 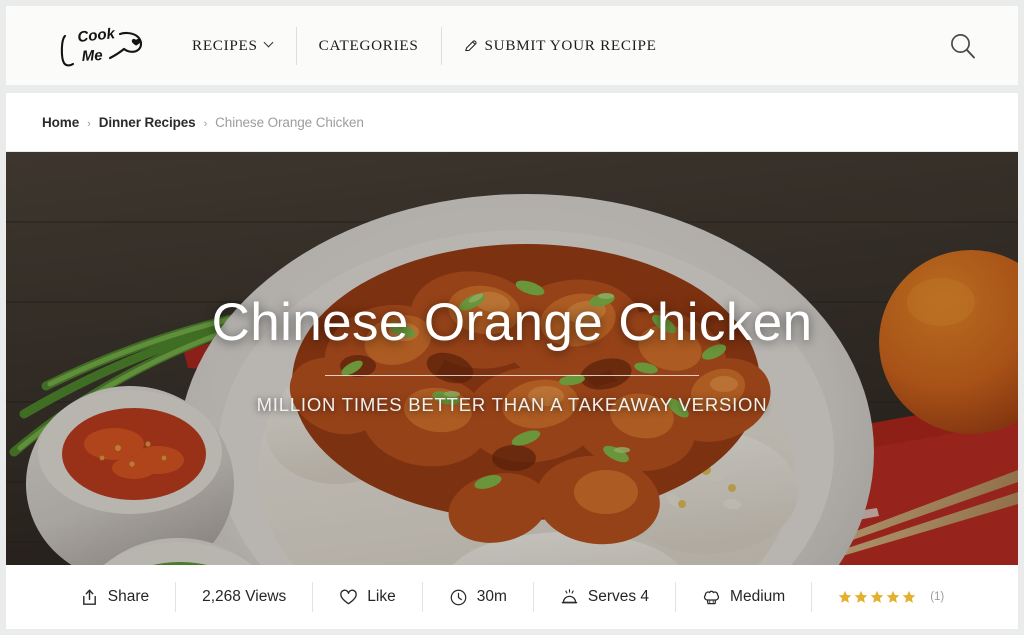 I want to click on logo-text-line1: Cook, so click(x=97, y=35).